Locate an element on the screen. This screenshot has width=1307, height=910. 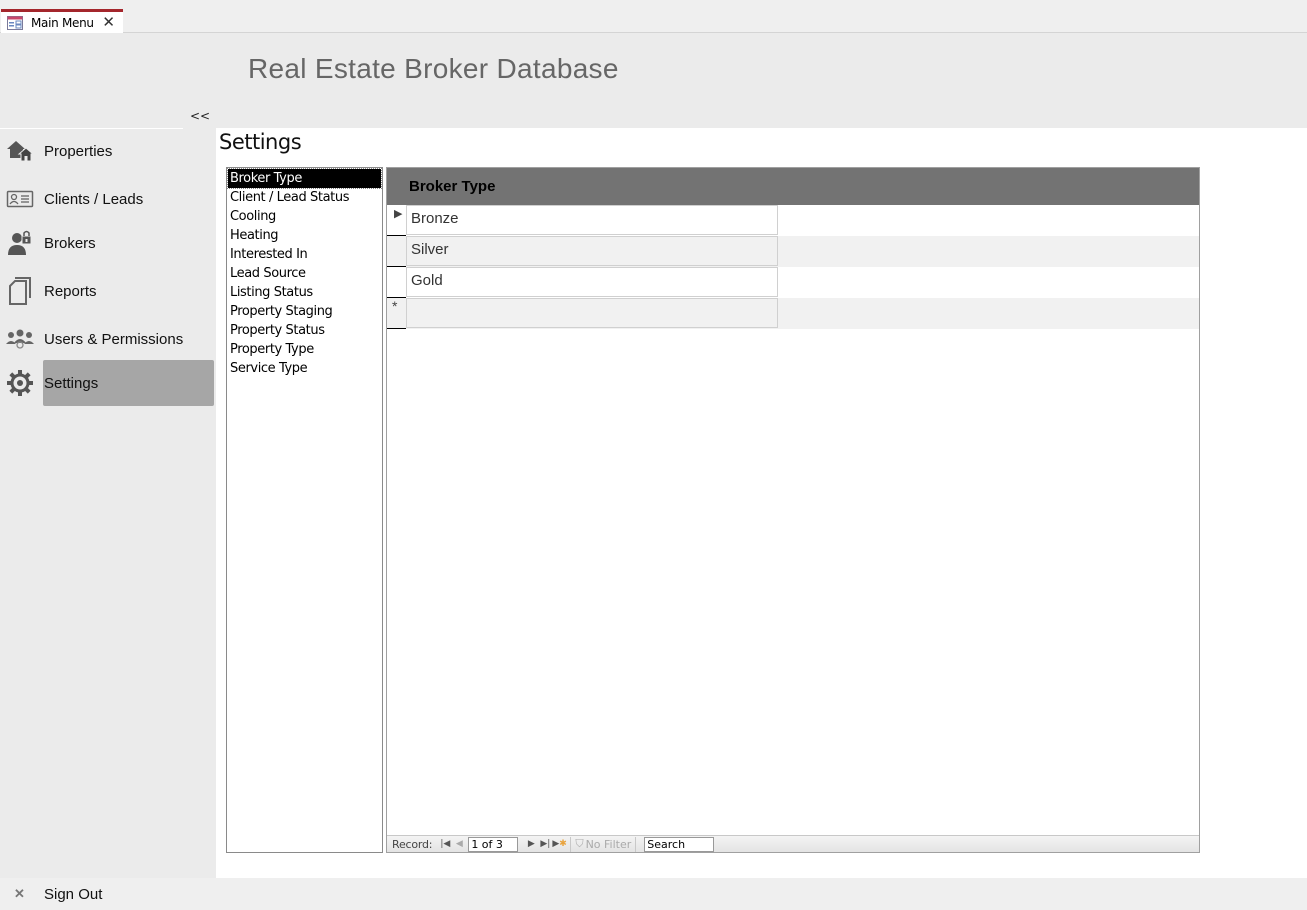
tab-label: Main Menu is located at coordinates (62, 22).